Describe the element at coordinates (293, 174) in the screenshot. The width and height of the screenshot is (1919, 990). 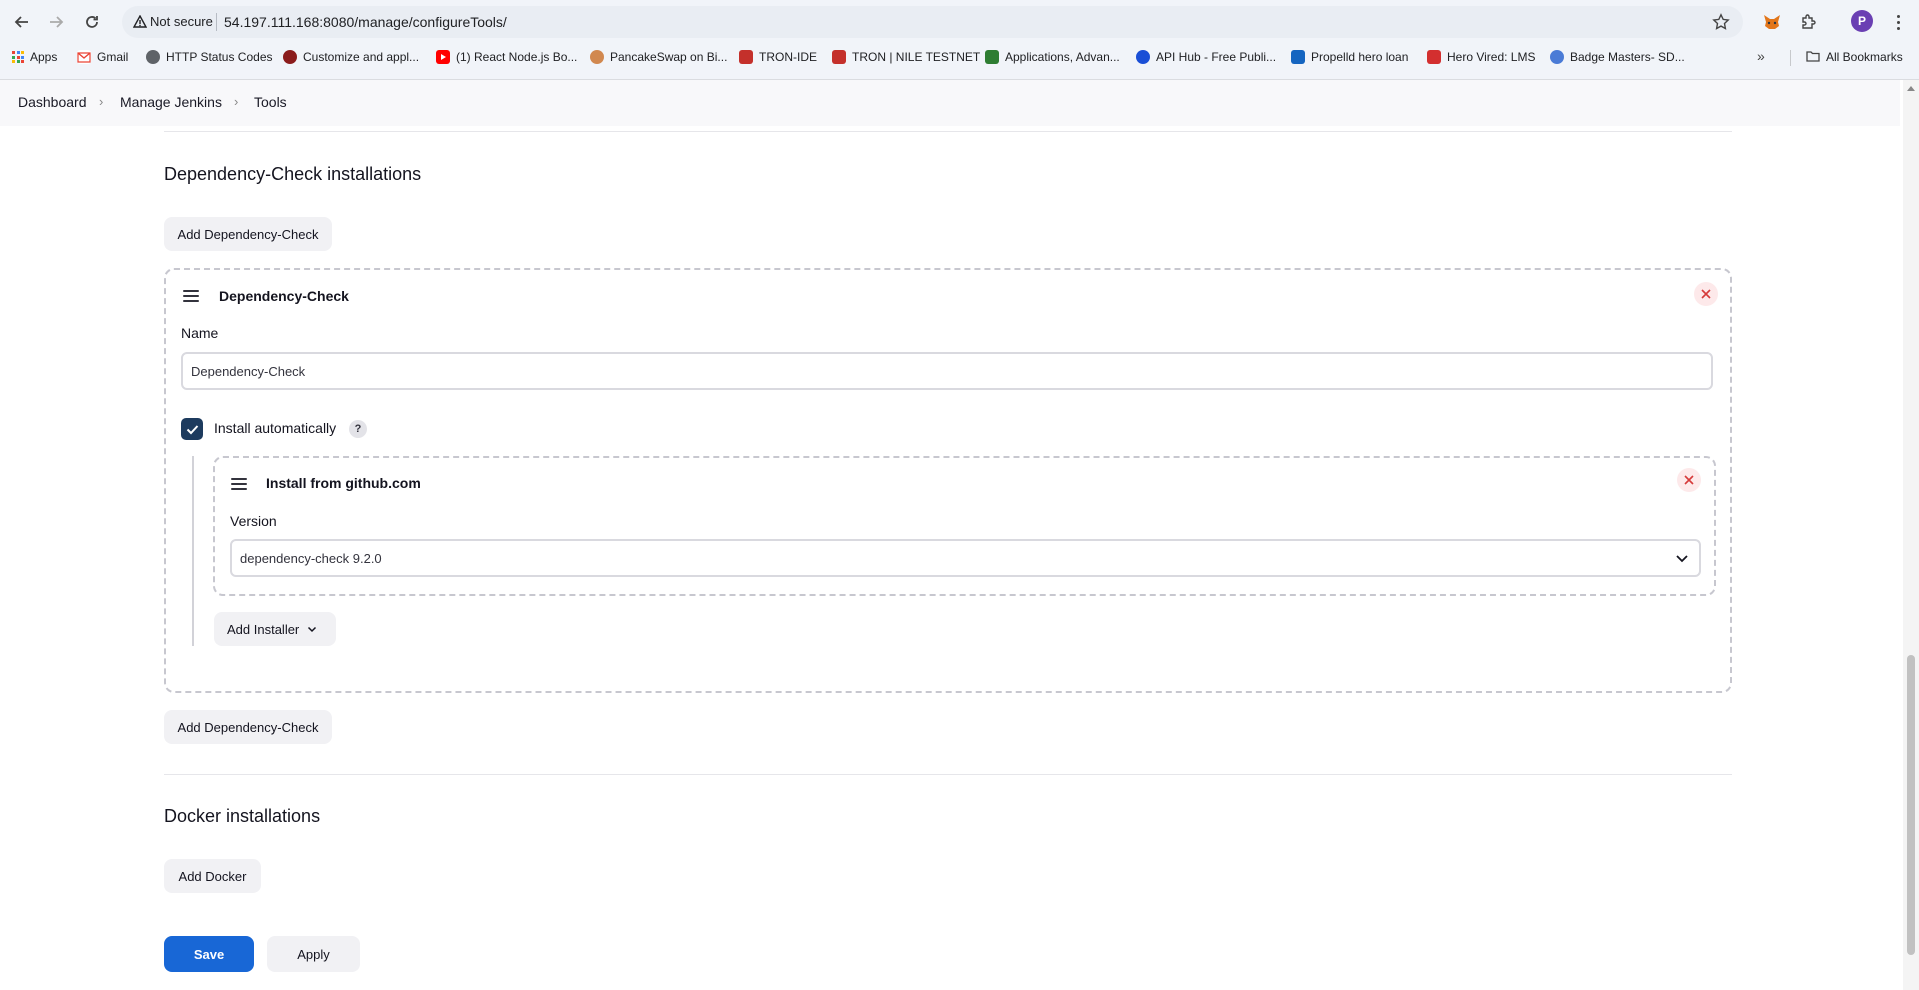
I see `dependency-check-section-title: Dependency-Check installations` at that location.